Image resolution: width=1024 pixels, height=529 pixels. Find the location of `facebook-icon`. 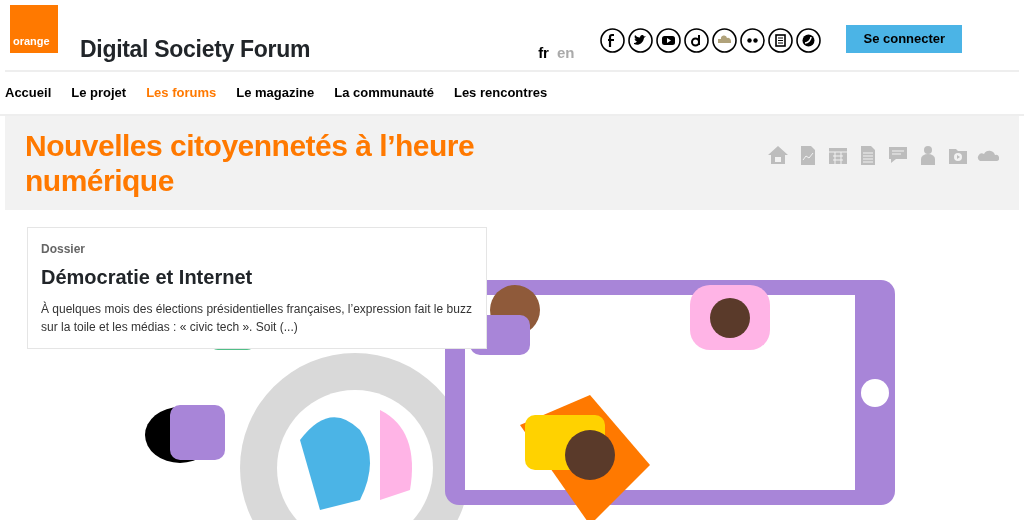

facebook-icon is located at coordinates (613, 40).